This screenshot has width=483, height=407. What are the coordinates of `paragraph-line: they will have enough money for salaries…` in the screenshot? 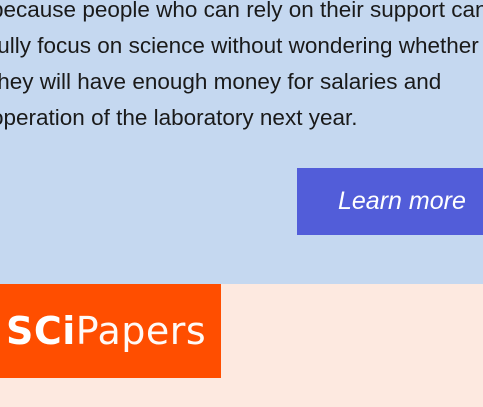 It's located at (221, 81).